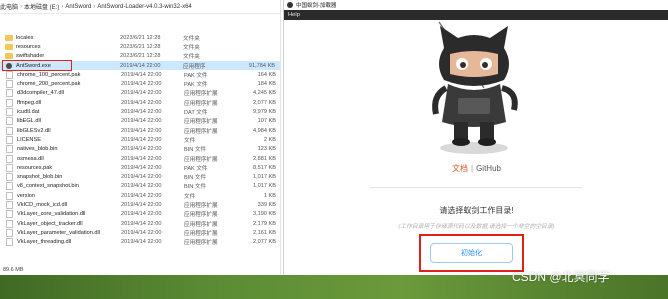  What do you see at coordinates (140, 112) in the screenshot?
I see `file-row: icudtl.dat 2019/4/14 22:00 DAT 文件 9,979 KB` at bounding box center [140, 112].